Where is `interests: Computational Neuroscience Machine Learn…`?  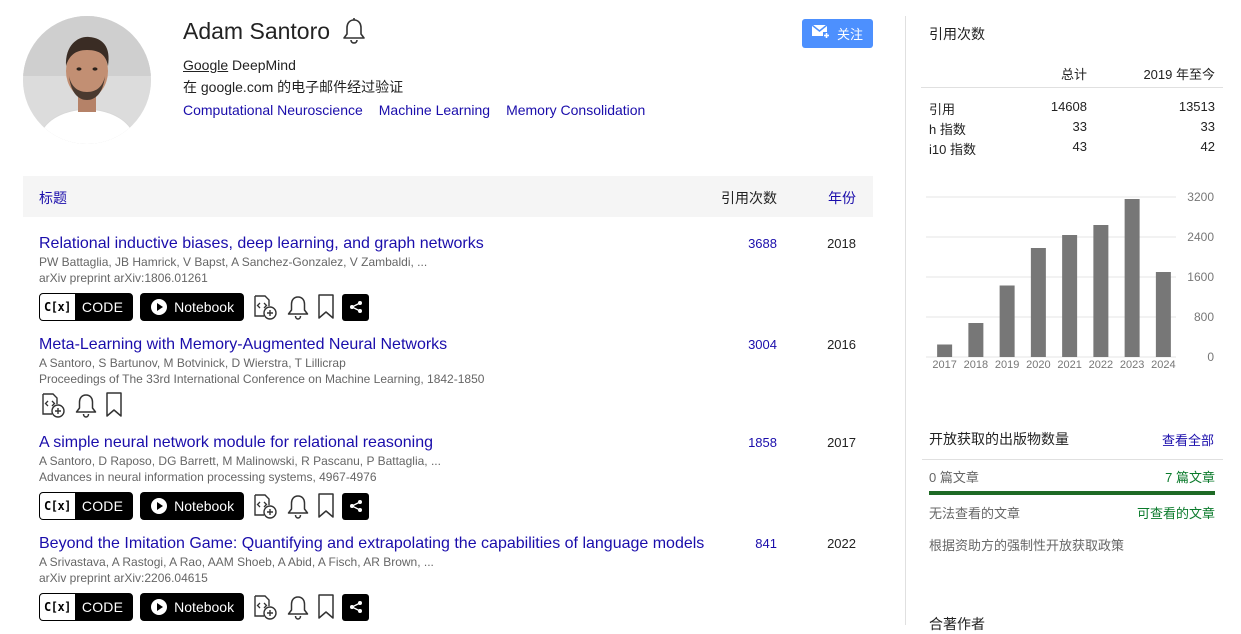 interests: Computational Neuroscience Machine Learn… is located at coordinates (414, 110).